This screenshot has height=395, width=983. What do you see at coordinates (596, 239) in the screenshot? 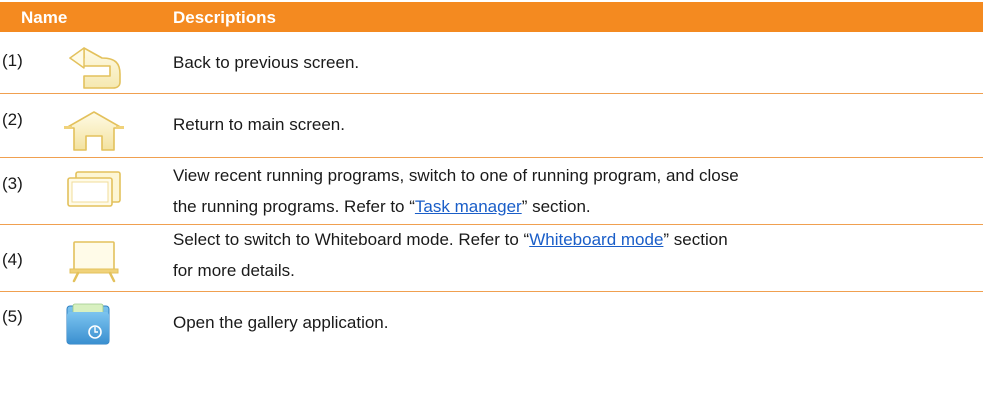
I see `whiteboard-mode-link: Whiteboard mode` at bounding box center [596, 239].